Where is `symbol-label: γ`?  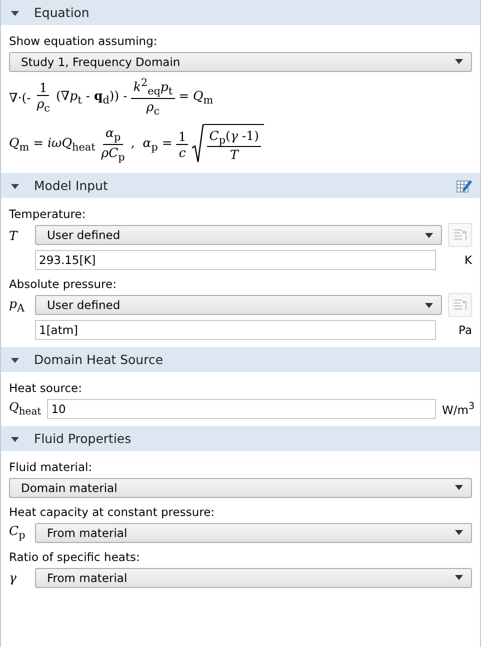
symbol-label: γ is located at coordinates (13, 578).